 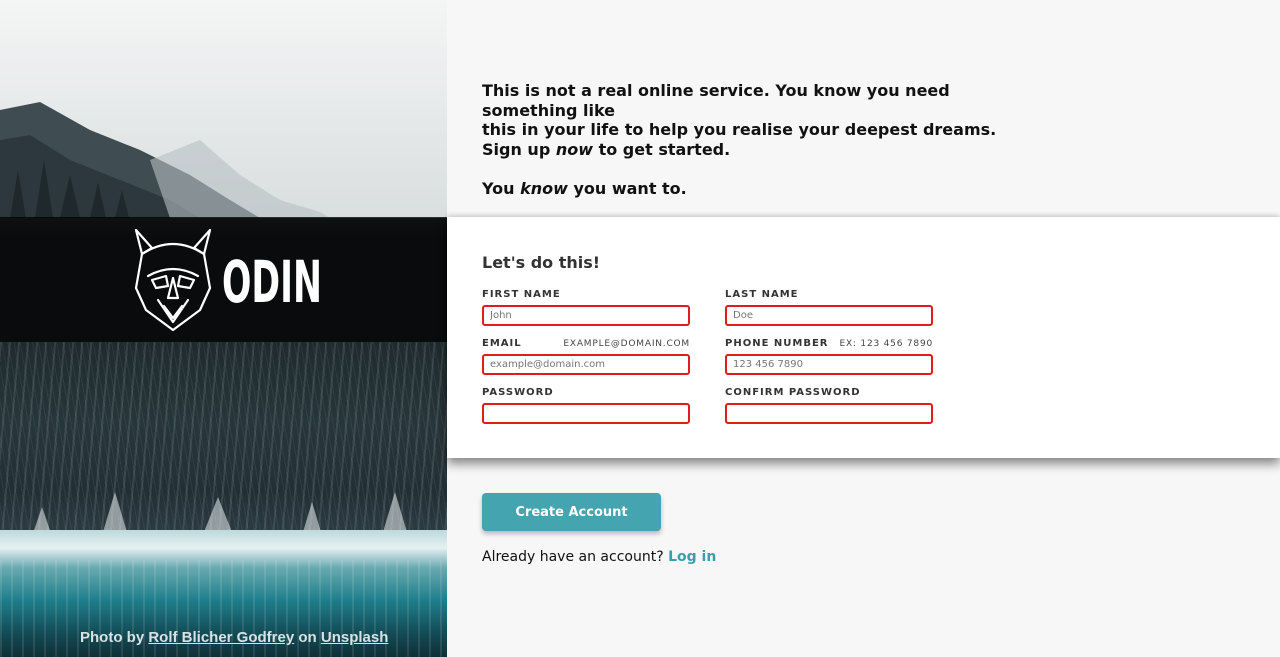 What do you see at coordinates (502, 343) in the screenshot?
I see `email-label: Email` at bounding box center [502, 343].